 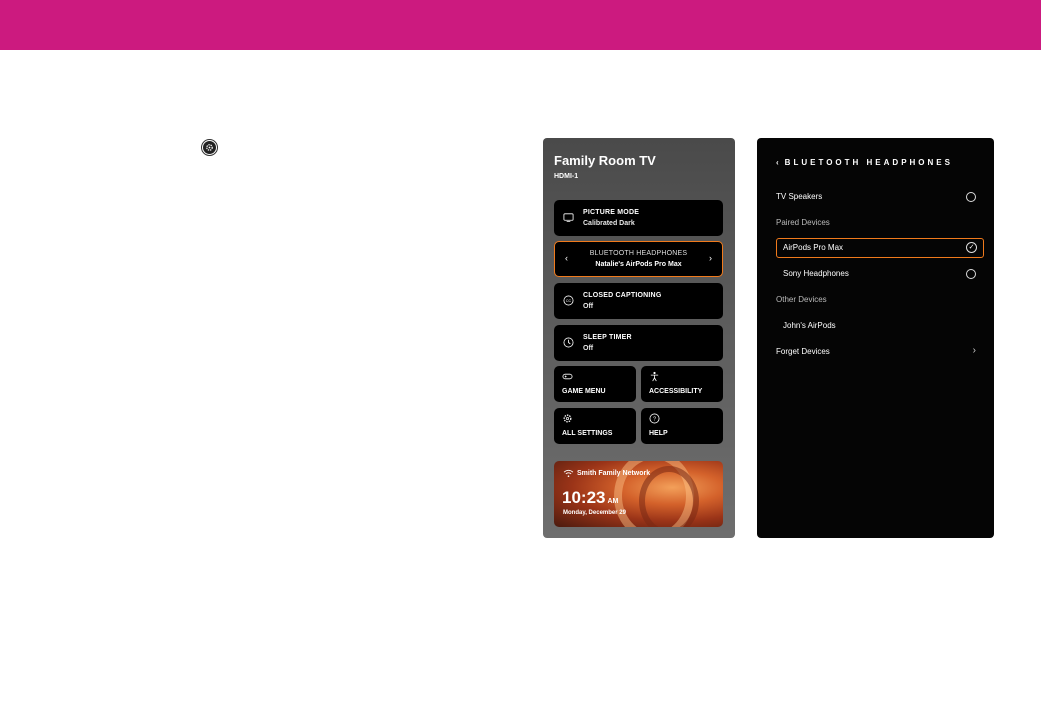 I want to click on date-text: Monday, December 29, so click(x=594, y=513).